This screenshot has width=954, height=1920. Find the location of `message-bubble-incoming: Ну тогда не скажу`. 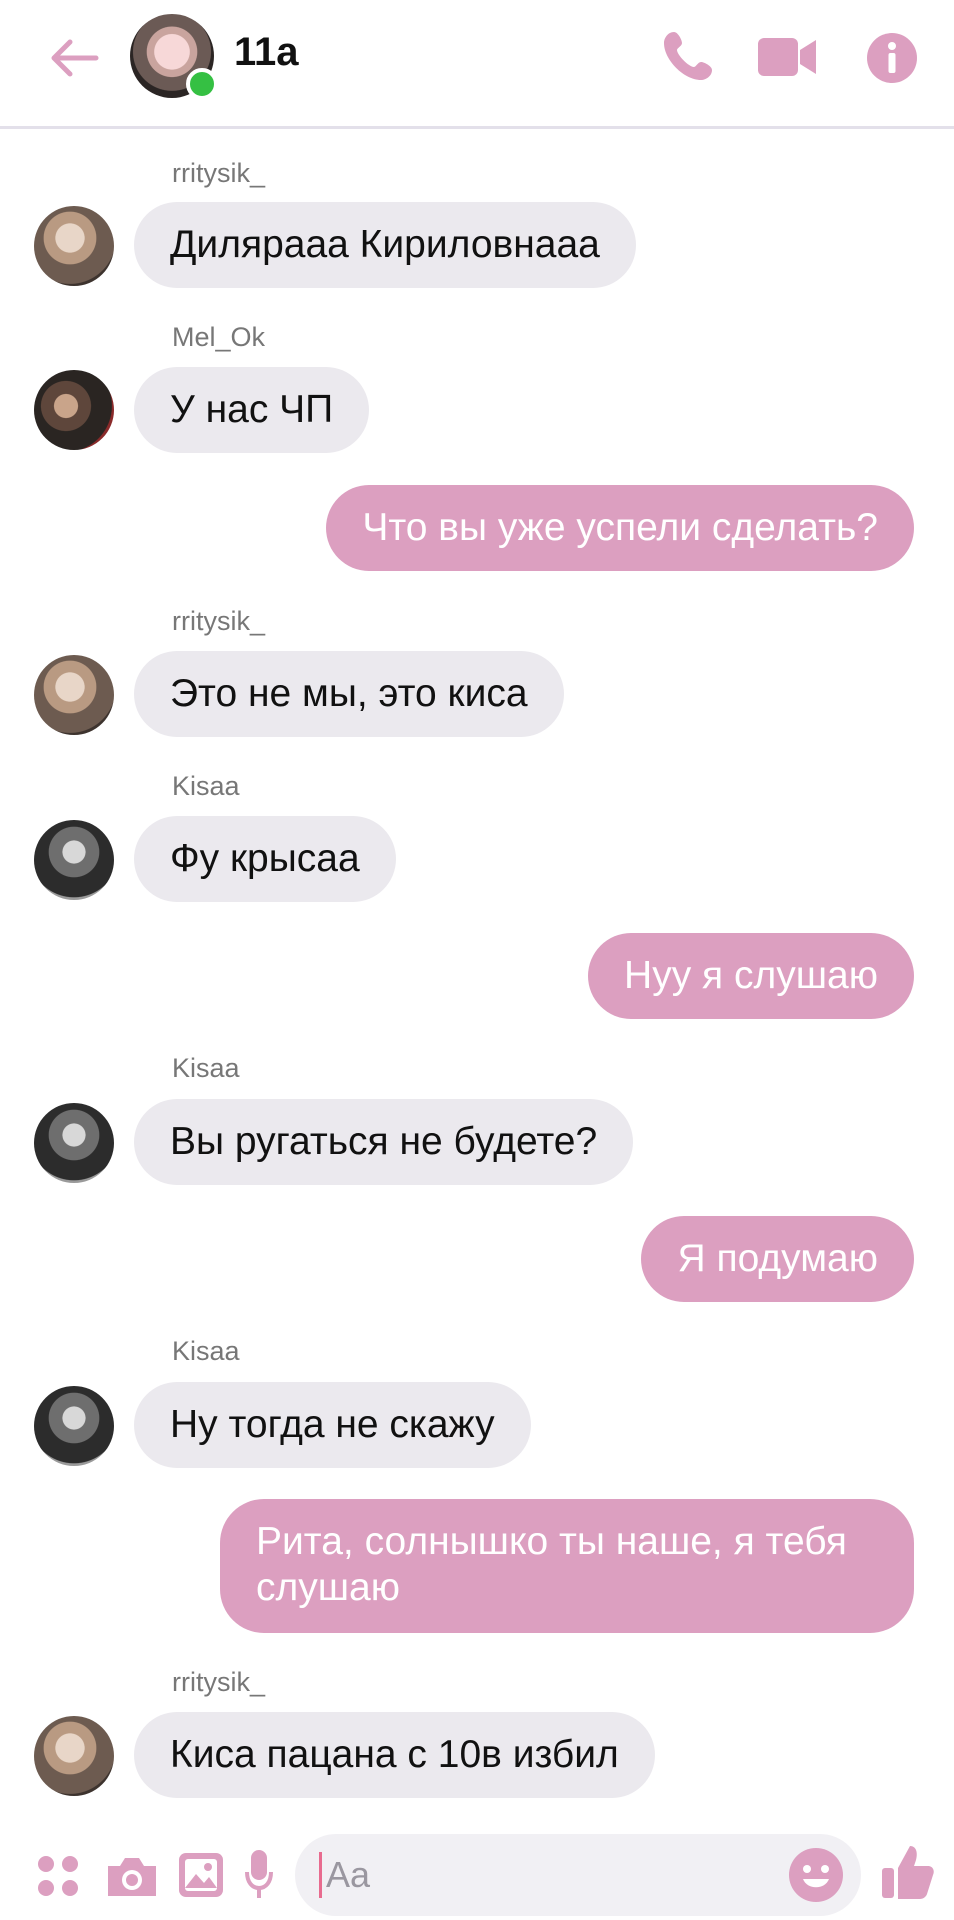

message-bubble-incoming: Ну тогда не скажу is located at coordinates (332, 1425).